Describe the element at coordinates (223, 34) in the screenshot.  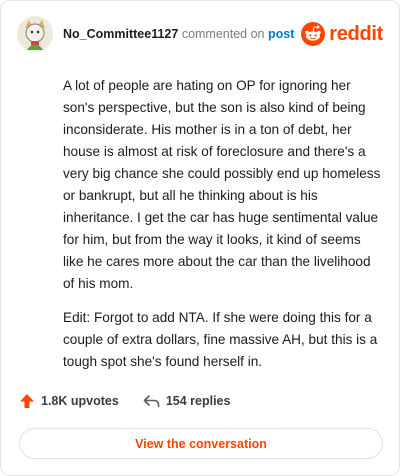
I see `commented-on-text: commented on` at that location.